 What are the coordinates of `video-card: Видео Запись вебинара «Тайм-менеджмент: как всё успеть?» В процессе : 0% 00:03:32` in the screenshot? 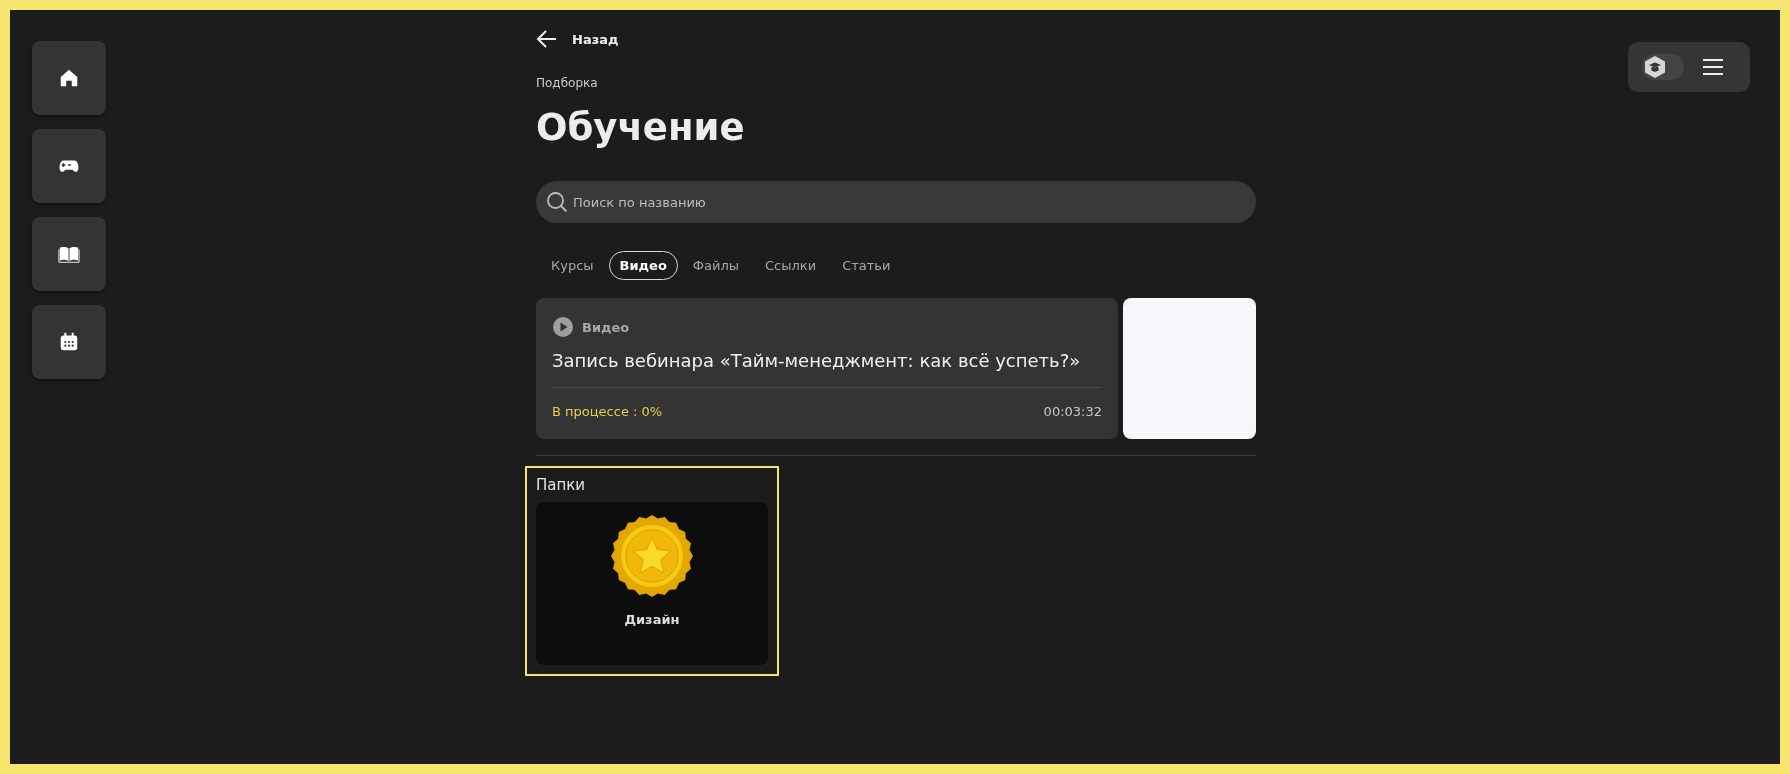 It's located at (827, 368).